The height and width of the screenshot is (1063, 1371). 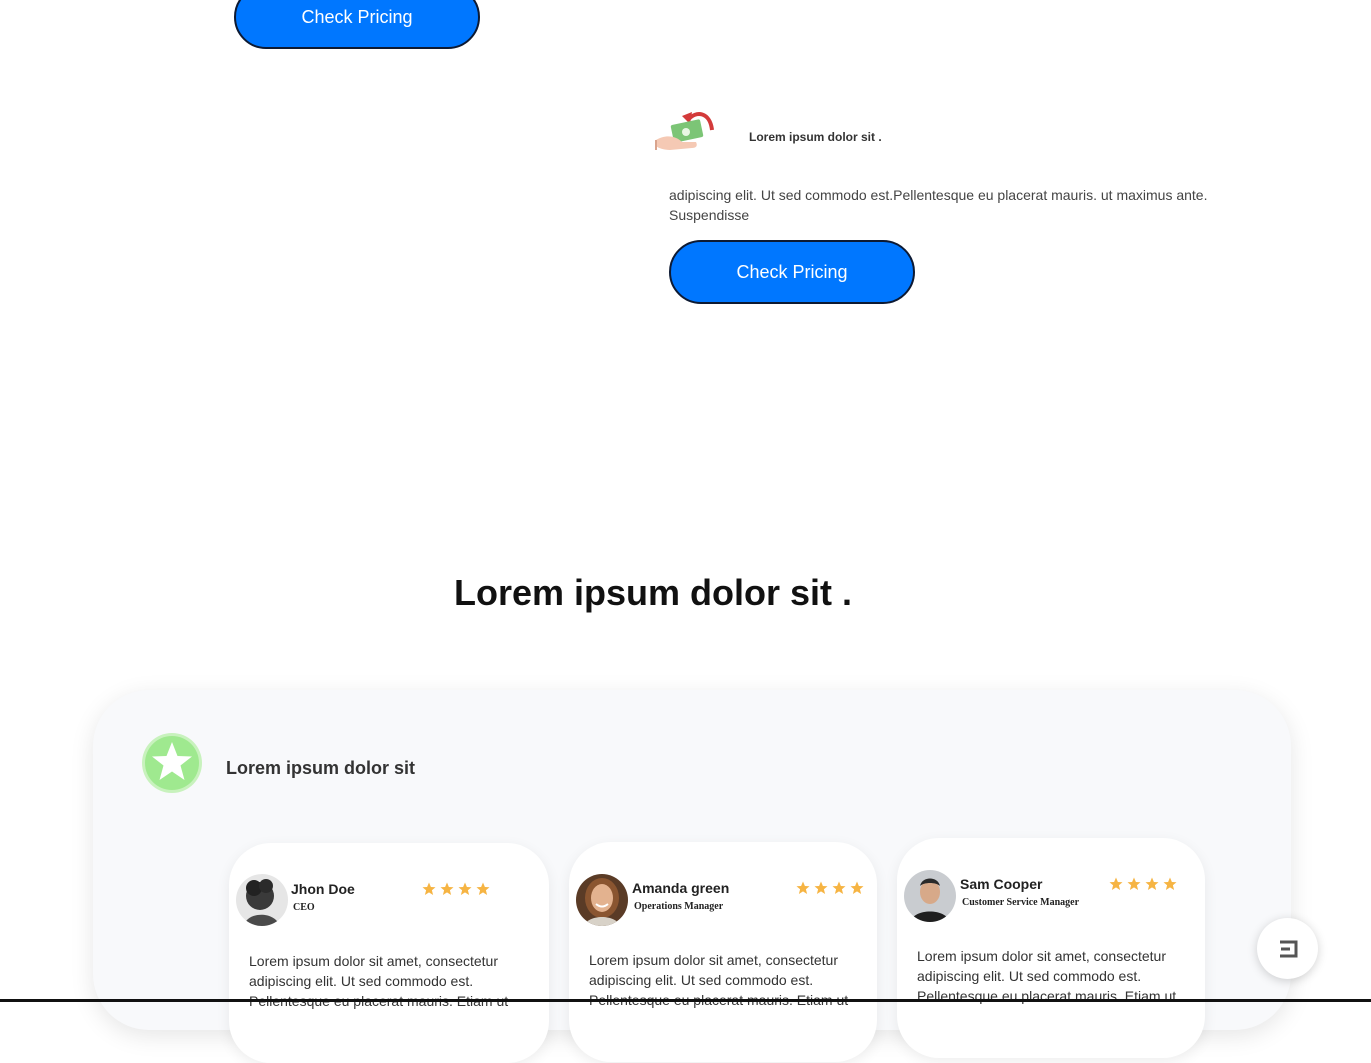 What do you see at coordinates (357, 24) in the screenshot?
I see `check-pricing-button-top: Check Pricing` at bounding box center [357, 24].